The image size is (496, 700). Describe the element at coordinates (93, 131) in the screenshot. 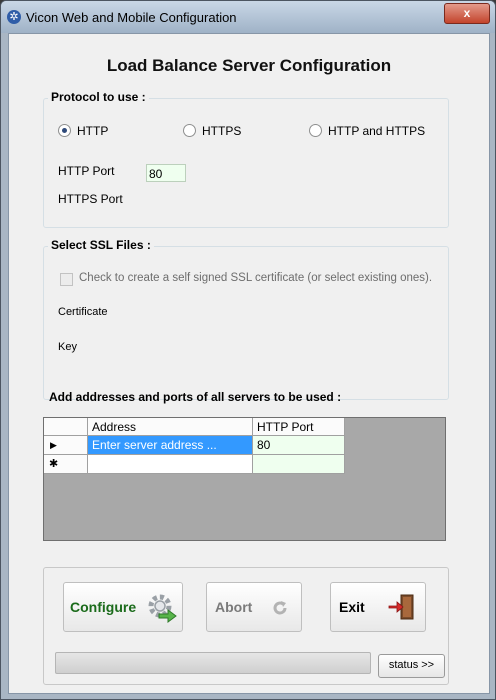

I see `radio-http-label: HTTP` at that location.